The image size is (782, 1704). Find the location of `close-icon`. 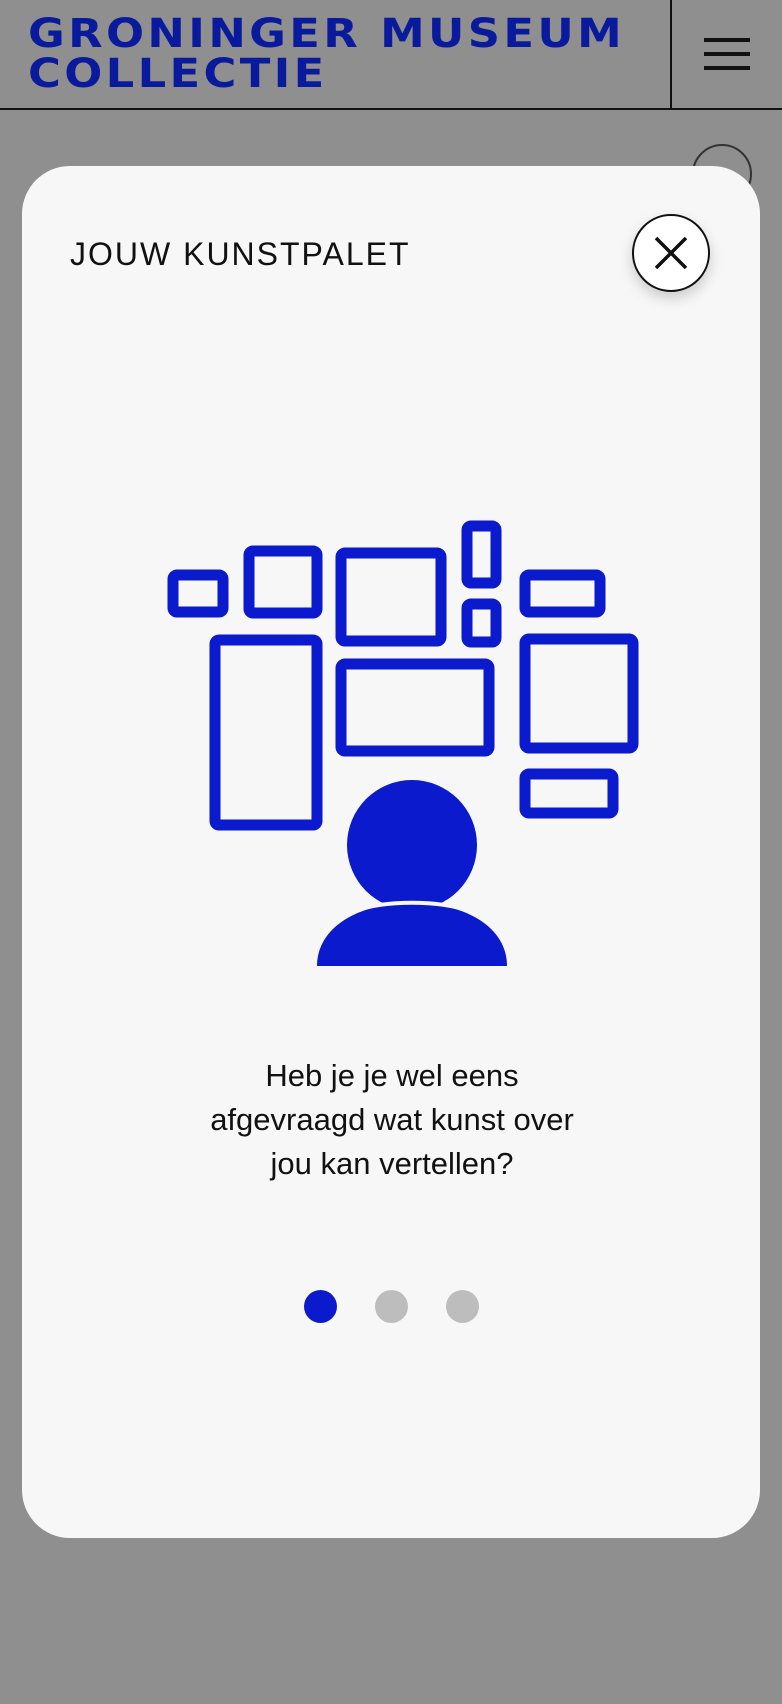

close-icon is located at coordinates (671, 253).